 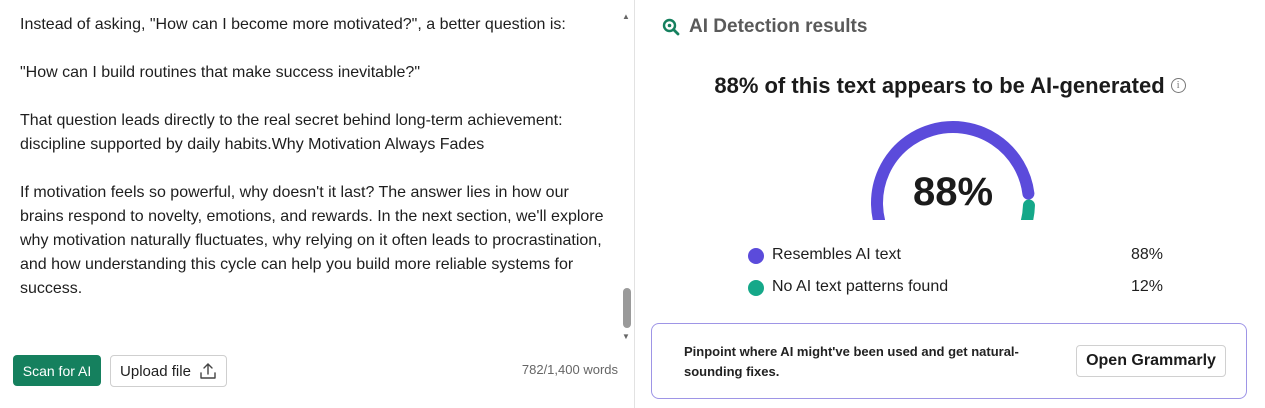 I want to click on info-icon: i, so click(x=1178, y=85).